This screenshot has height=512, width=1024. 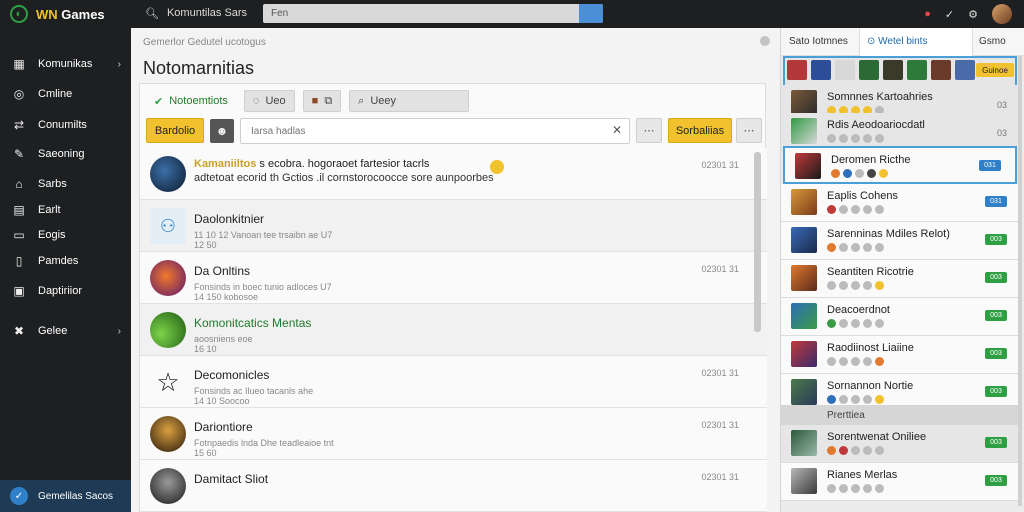 What do you see at coordinates (901, 241) in the screenshot?
I see `list-row: Sarenninas Mdiles Relot) 003` at bounding box center [901, 241].